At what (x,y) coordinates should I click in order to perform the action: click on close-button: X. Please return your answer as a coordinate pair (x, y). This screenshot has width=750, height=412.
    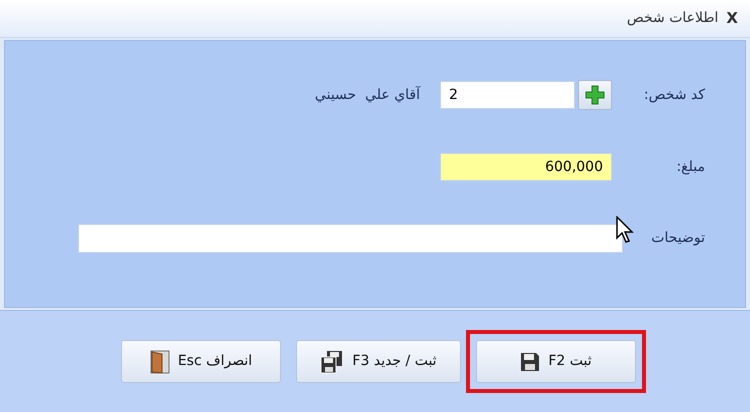
    Looking at the image, I should click on (732, 18).